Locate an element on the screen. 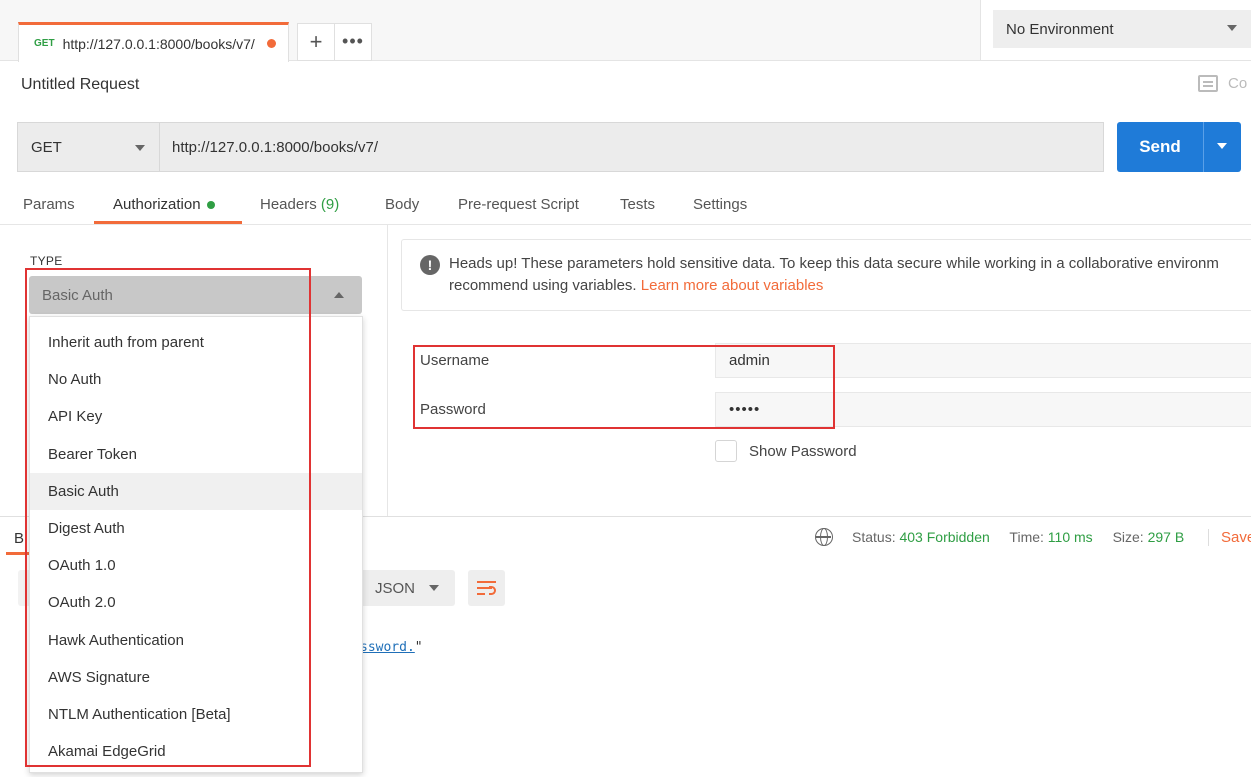 The height and width of the screenshot is (777, 1251). chevron-up-icon is located at coordinates (339, 295).